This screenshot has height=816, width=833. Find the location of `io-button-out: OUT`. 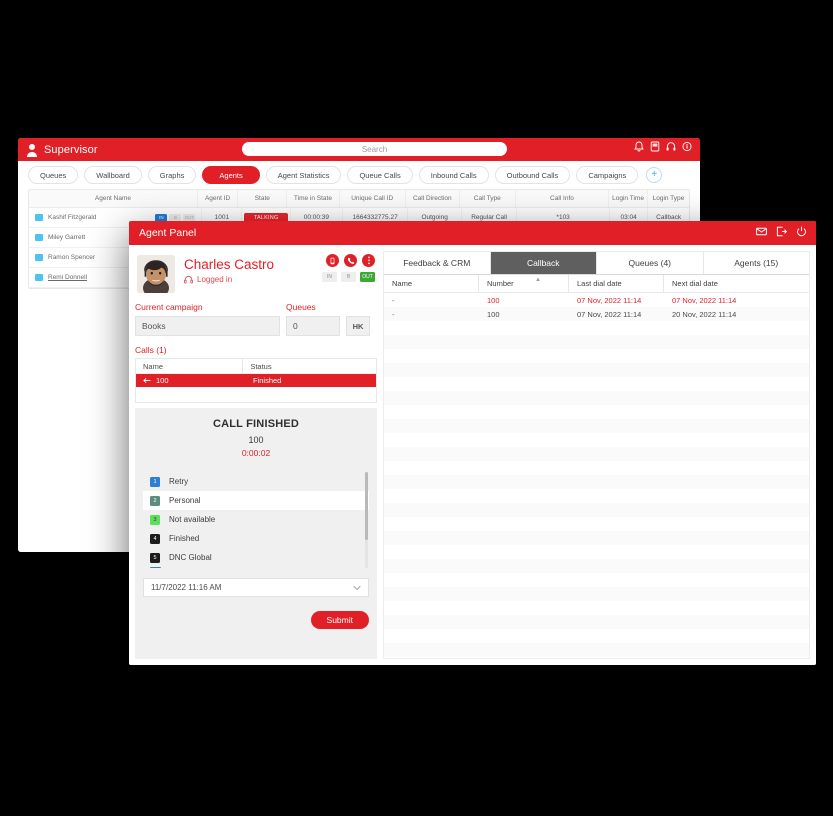

io-button-out: OUT is located at coordinates (367, 277).